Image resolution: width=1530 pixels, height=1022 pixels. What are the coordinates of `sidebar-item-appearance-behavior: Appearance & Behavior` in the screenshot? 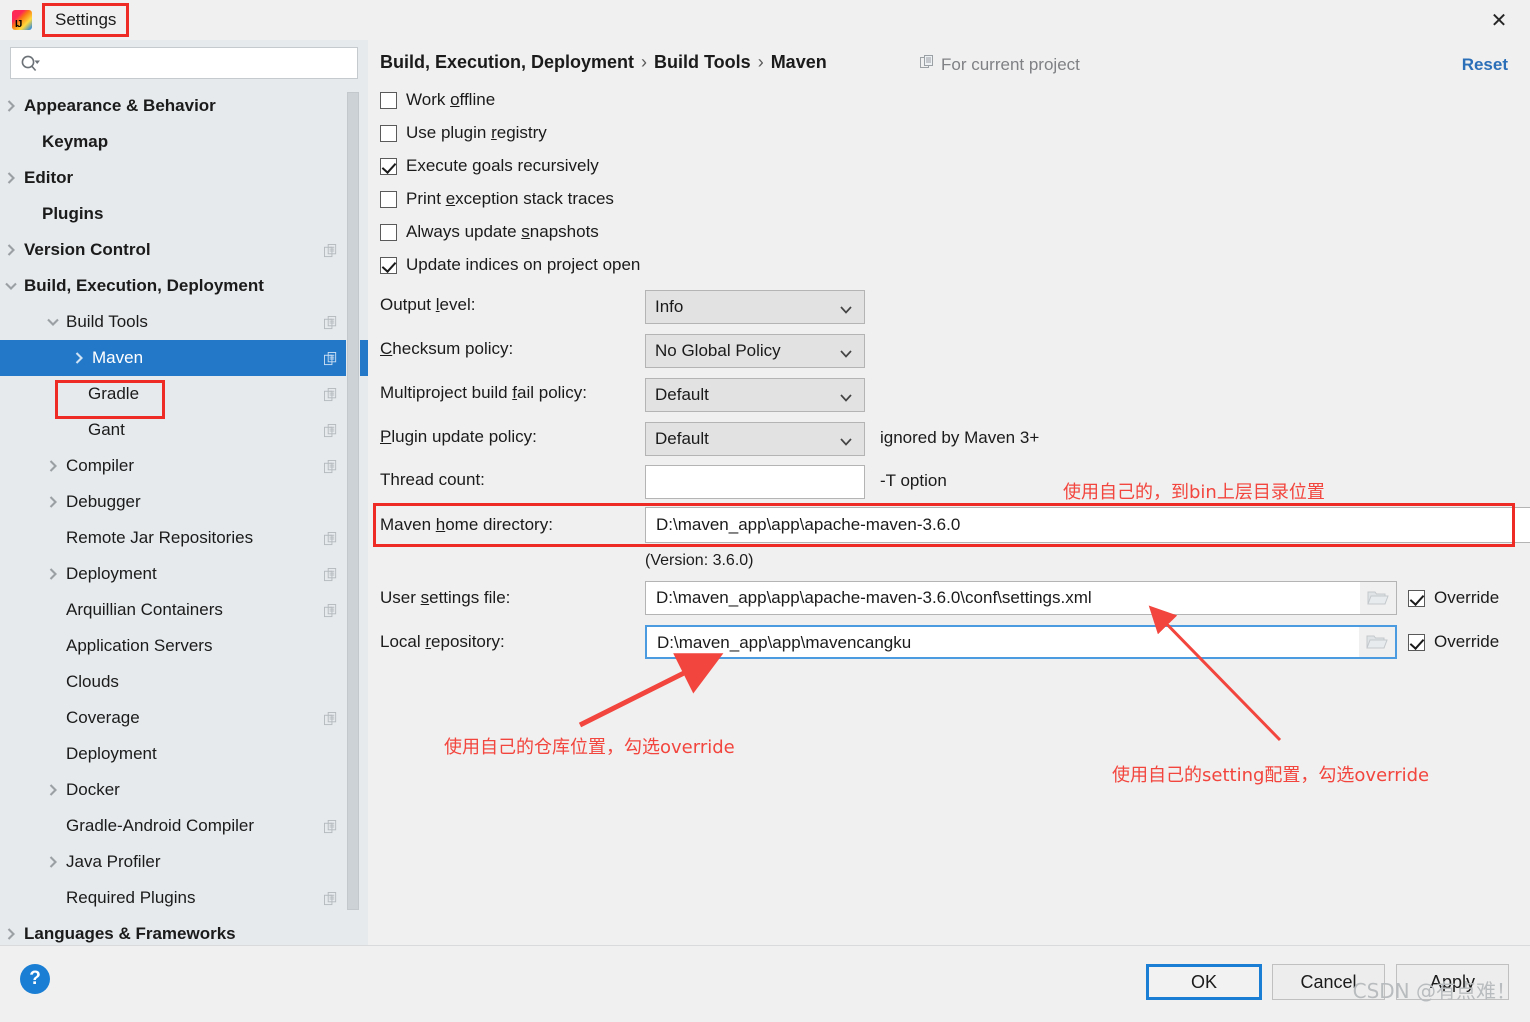 It's located at (184, 106).